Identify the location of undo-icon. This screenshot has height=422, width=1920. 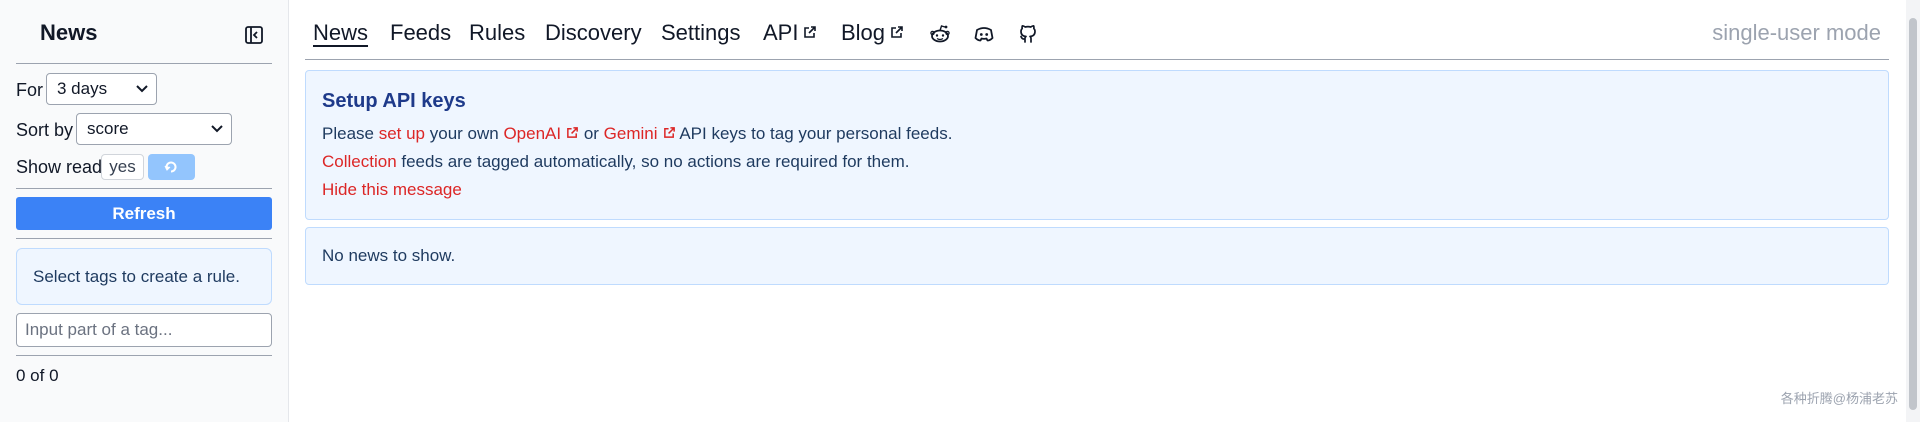
(170, 167).